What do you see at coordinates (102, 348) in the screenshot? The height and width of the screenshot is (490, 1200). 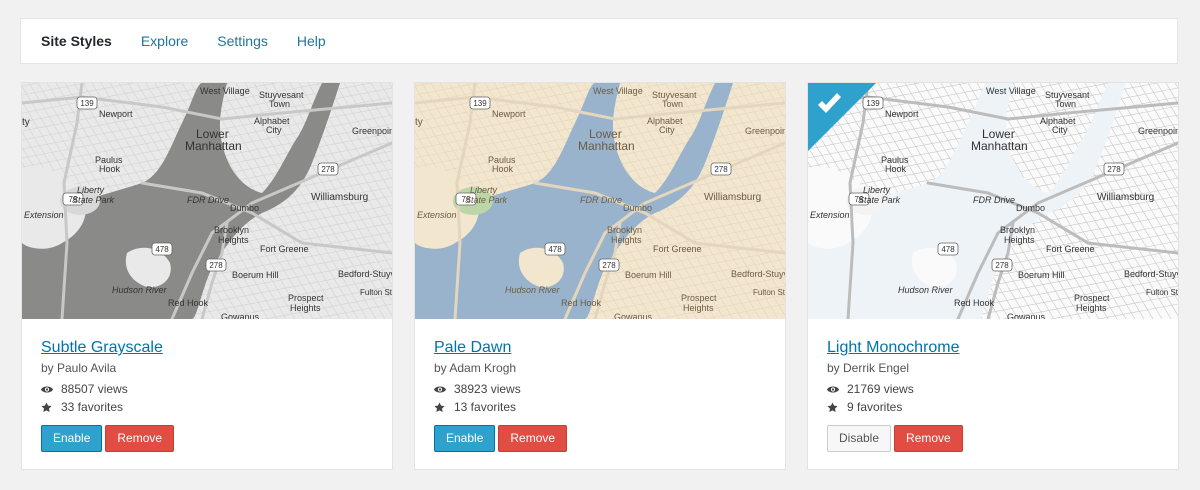 I see `style-title-link: Subtle Grayscale` at bounding box center [102, 348].